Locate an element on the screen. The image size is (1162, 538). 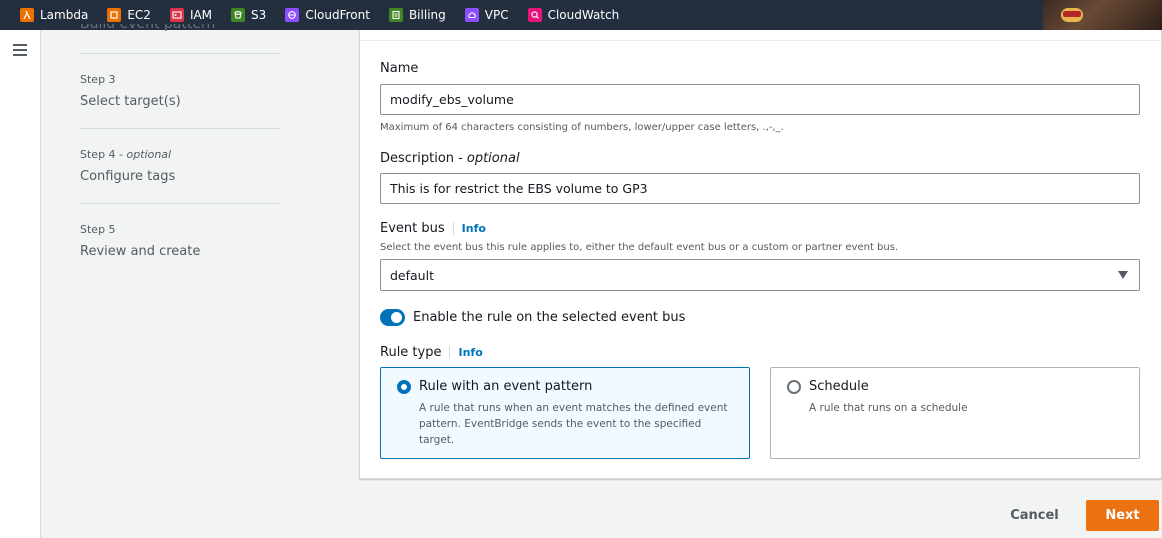
iam-icon is located at coordinates (176, 15).